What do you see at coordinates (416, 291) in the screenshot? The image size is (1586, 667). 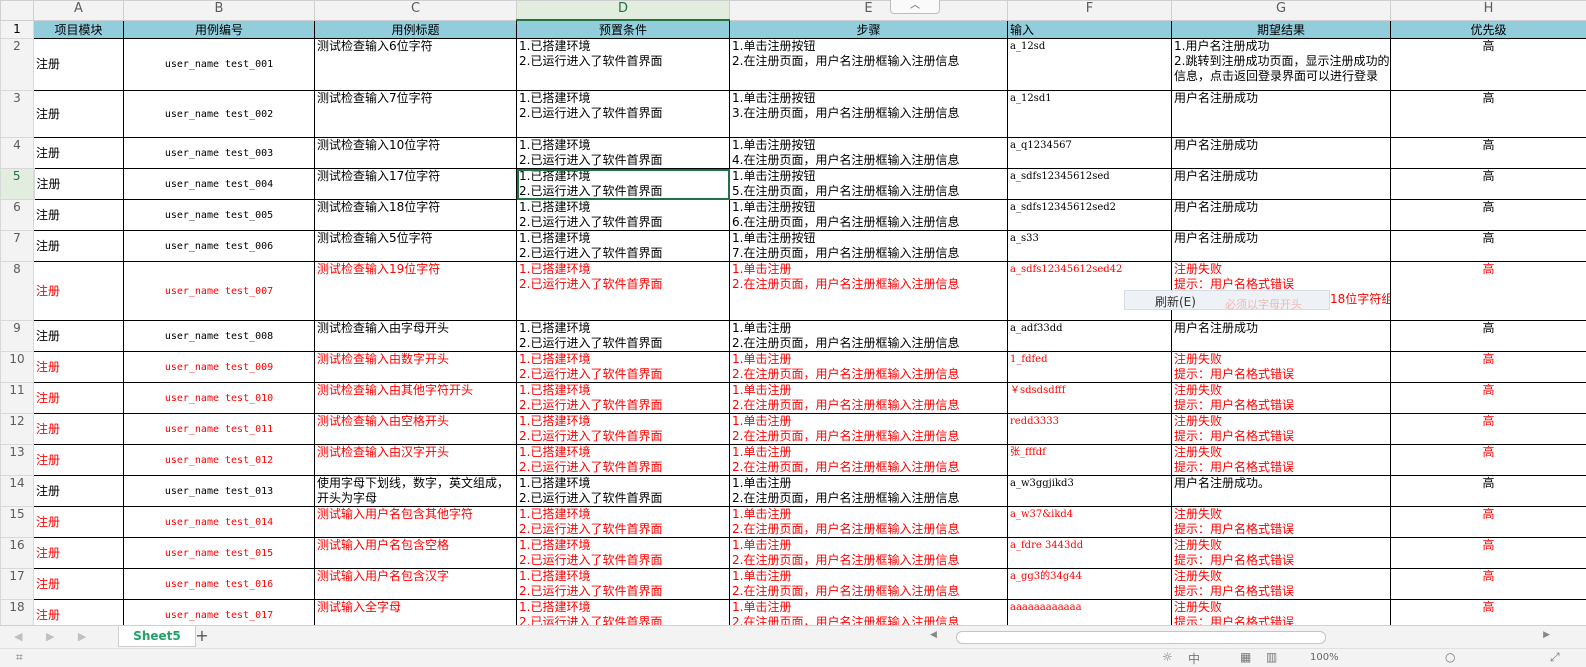 I see `cell-title: 测试检查输入19位字符` at bounding box center [416, 291].